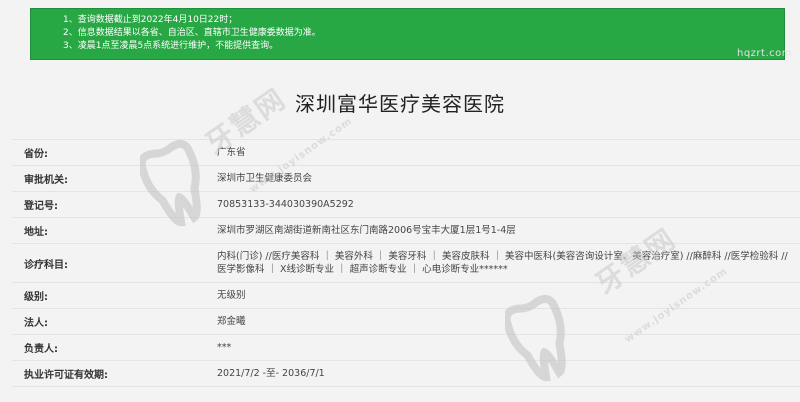 This screenshot has height=402, width=800. I want to click on row-value: 深圳市罗湖区南湖街道新南社区东门南路2006号宝丰大厦1层1号1-4层, so click(366, 230).